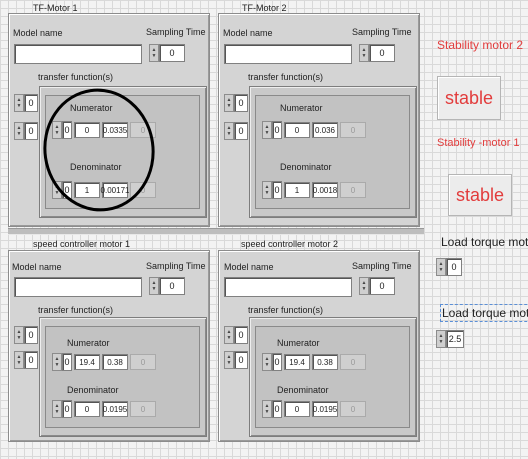  I want to click on annotation-circle, so click(99, 150).